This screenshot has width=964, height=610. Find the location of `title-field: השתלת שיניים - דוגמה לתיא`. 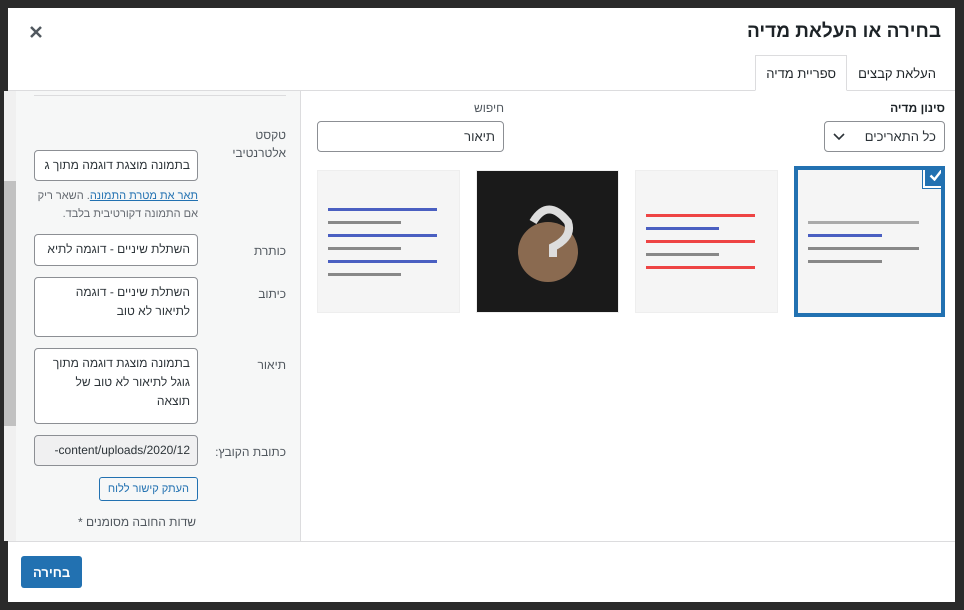

title-field: השתלת שיניים - דוגמה לתיא is located at coordinates (116, 250).